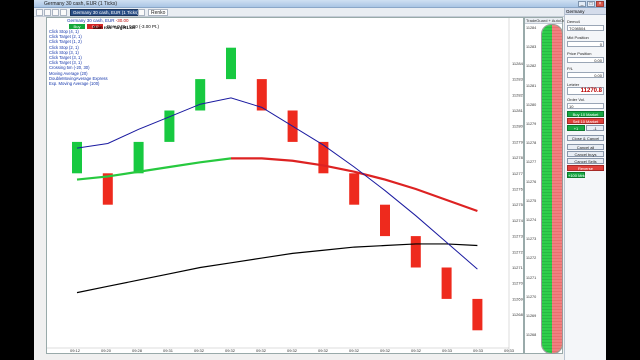  Describe the element at coordinates (585, 154) in the screenshot. I see `cancel-buys-button: Cancel buys` at that location.